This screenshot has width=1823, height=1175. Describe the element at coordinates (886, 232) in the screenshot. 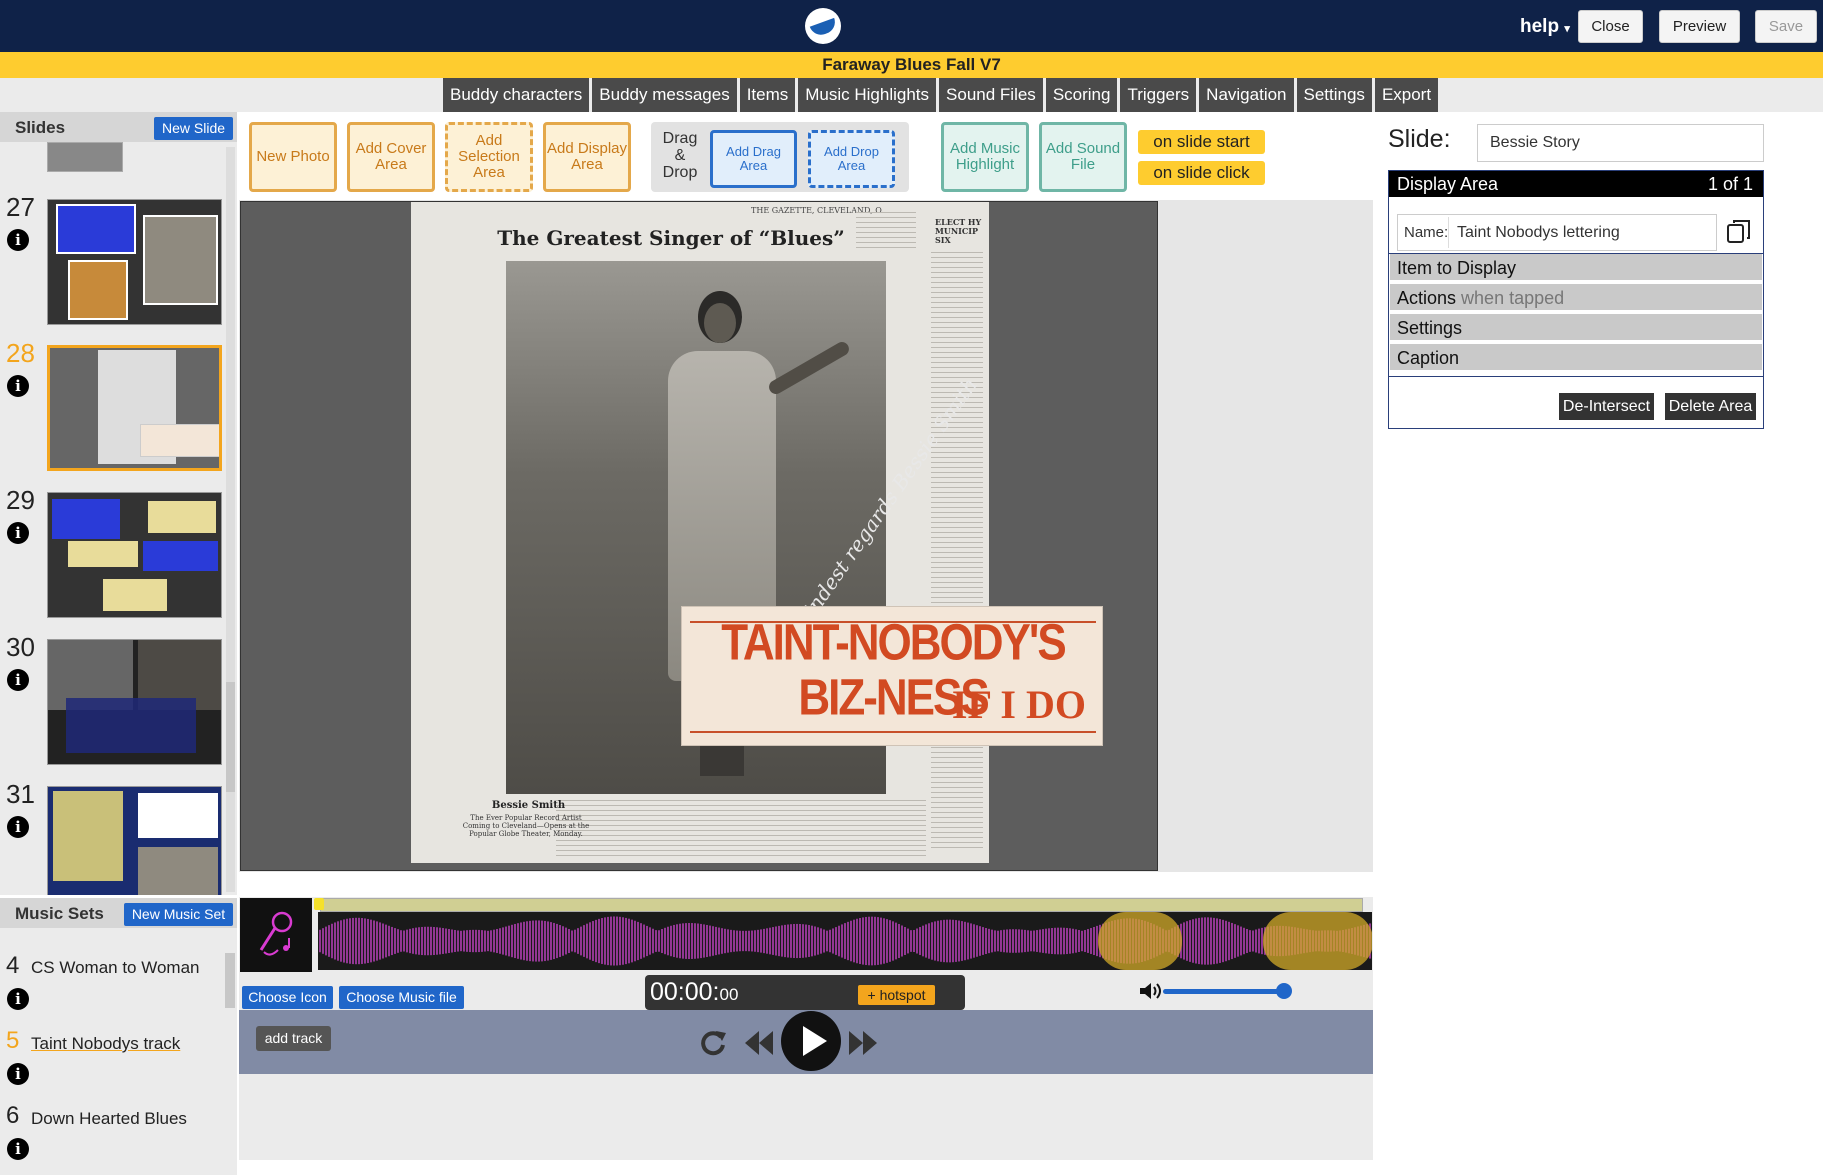

I see `newspaper-column` at that location.